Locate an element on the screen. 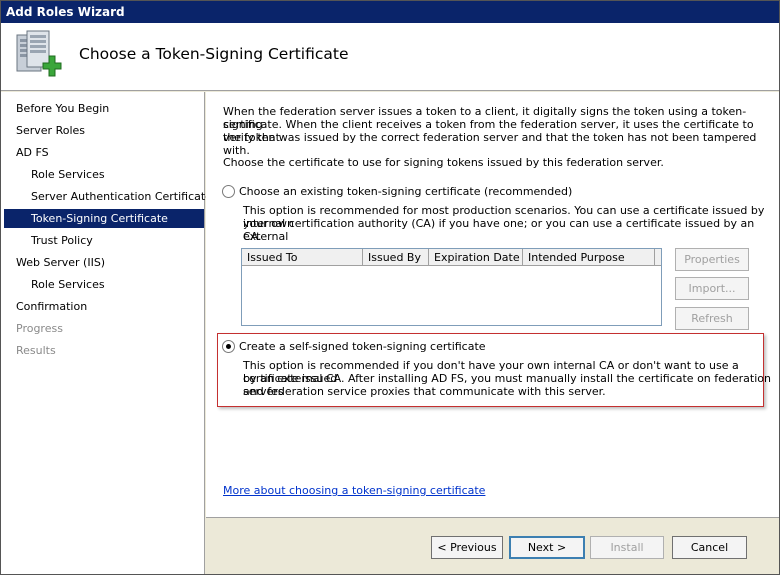 The width and height of the screenshot is (780, 575). step-server-authentication-certificate: Server Authentication Certificate is located at coordinates (121, 196).